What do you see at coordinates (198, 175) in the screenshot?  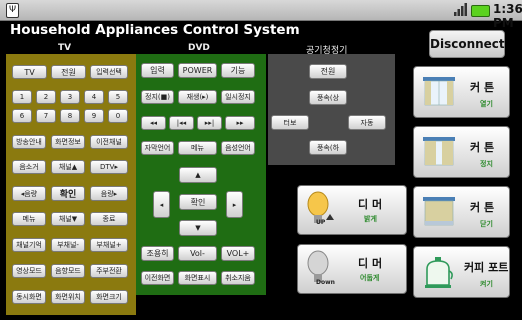 I see `dvd-nav-up-button: ▲` at bounding box center [198, 175].